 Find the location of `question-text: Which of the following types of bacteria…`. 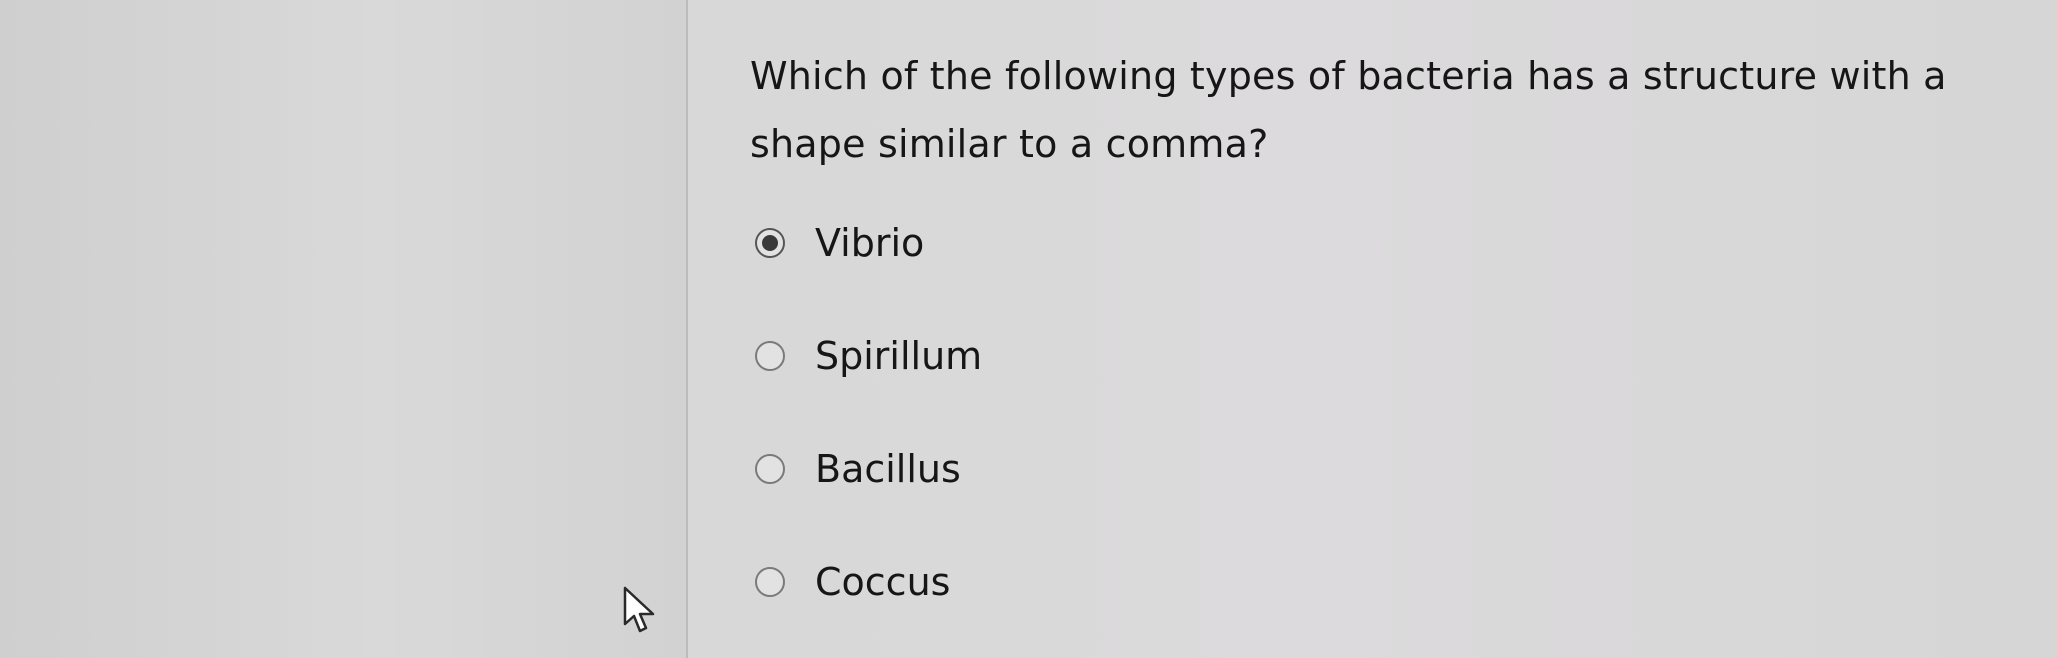

question-text: Which of the following types of bacteria… is located at coordinates (1348, 110).